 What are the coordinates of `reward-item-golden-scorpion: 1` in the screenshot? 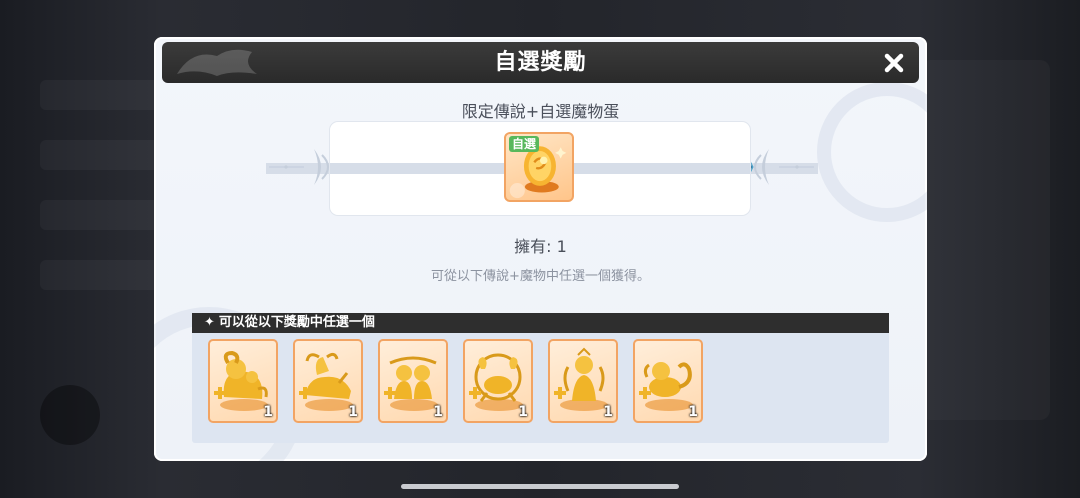 It's located at (668, 381).